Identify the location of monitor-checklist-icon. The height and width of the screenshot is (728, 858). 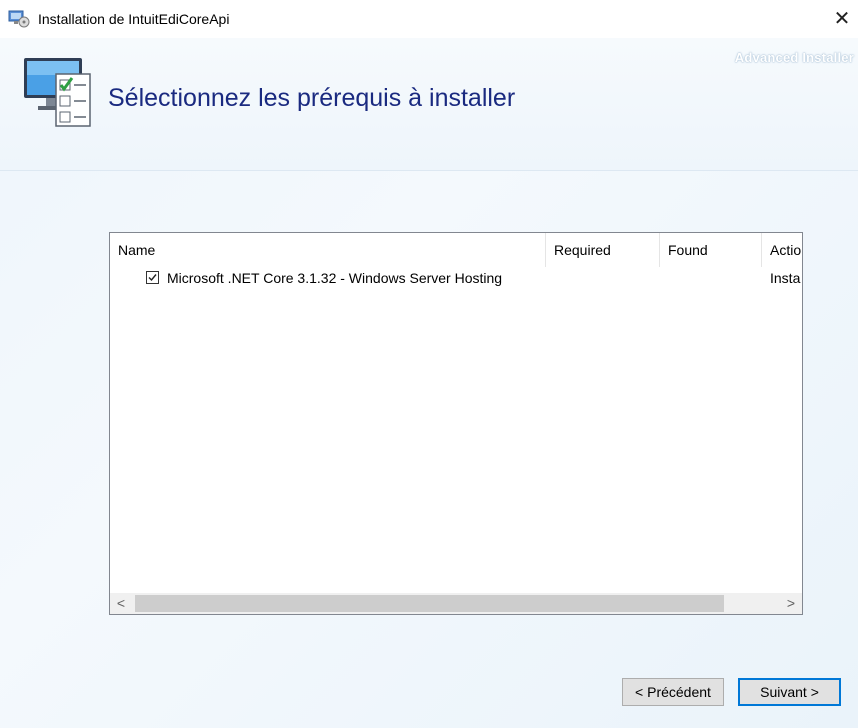
(57, 92).